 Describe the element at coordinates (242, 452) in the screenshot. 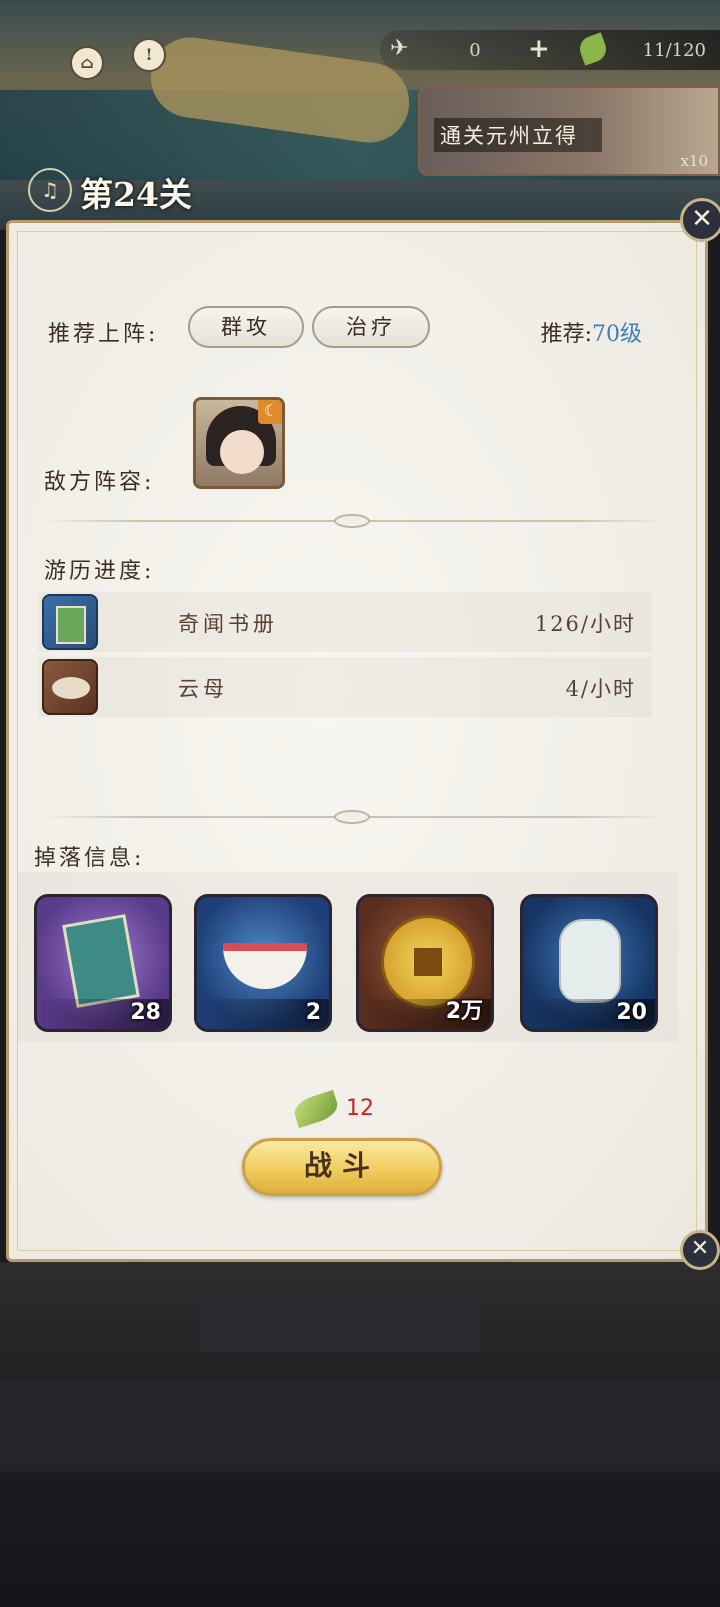

I see `hero-face` at that location.